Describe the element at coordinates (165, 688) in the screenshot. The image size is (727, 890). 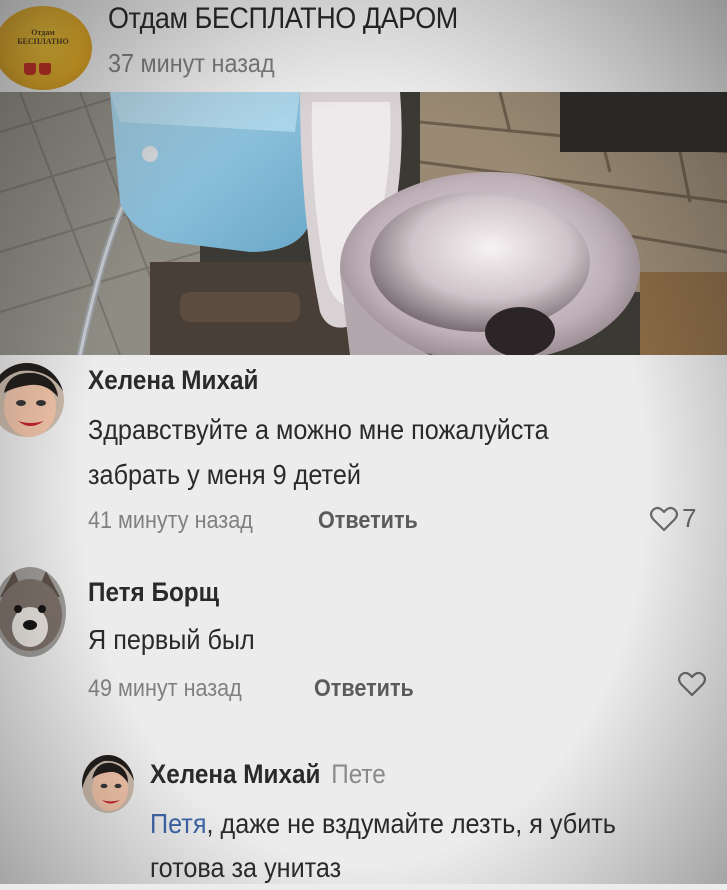
I see `comment-time: 49 минут назад` at that location.